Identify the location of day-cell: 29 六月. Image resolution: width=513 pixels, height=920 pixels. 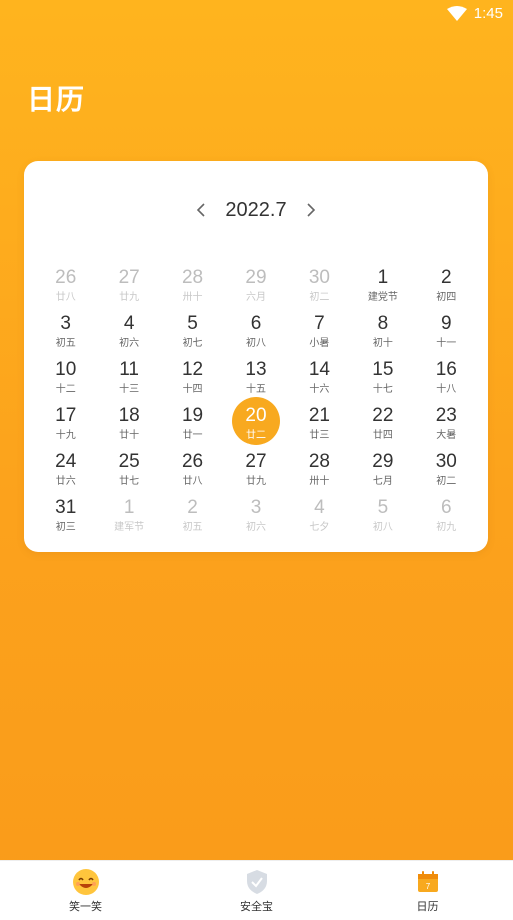
(255, 287).